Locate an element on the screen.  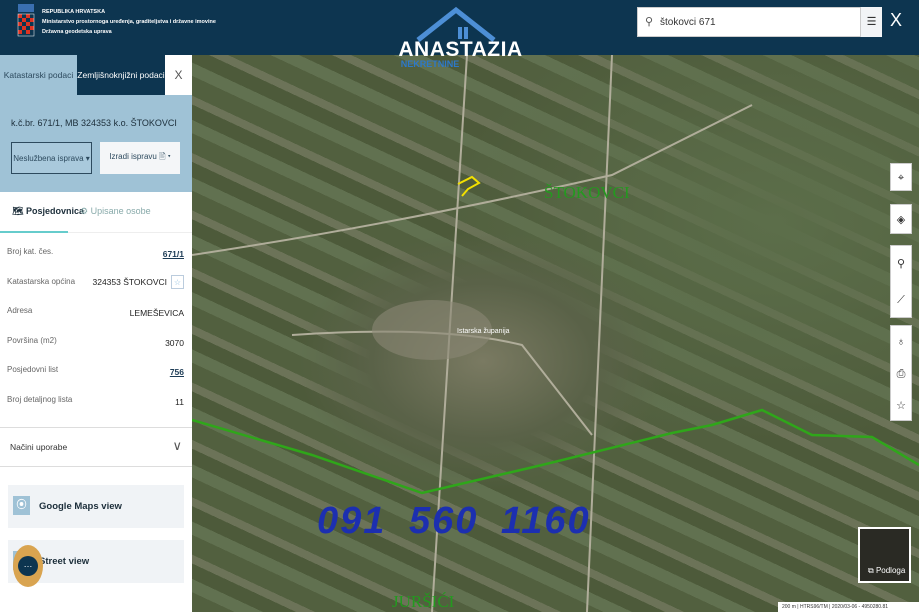
filter-button: ☰ is located at coordinates (871, 22).